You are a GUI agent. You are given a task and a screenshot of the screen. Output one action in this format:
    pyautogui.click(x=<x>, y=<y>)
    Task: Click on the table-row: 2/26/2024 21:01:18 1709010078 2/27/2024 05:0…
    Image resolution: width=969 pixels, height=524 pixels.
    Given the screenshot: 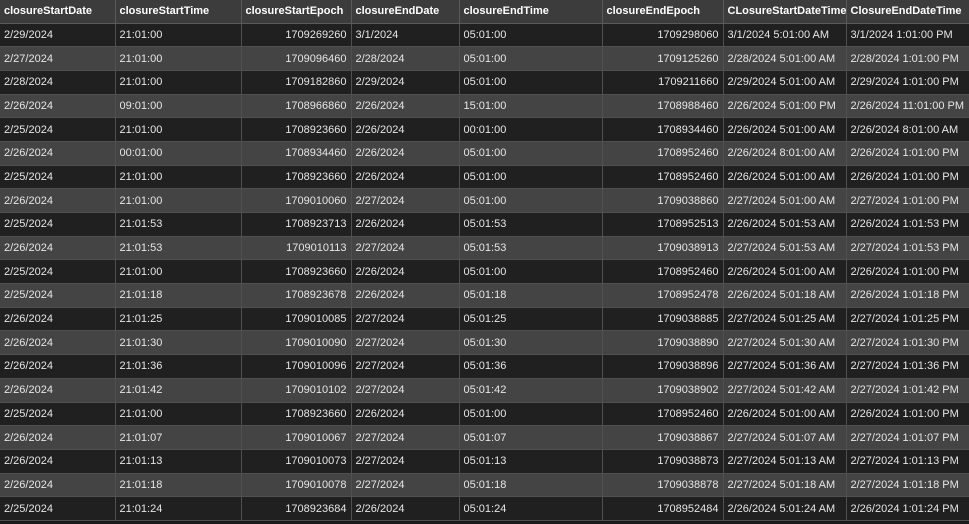 What is the action you would take?
    pyautogui.click(x=484, y=485)
    